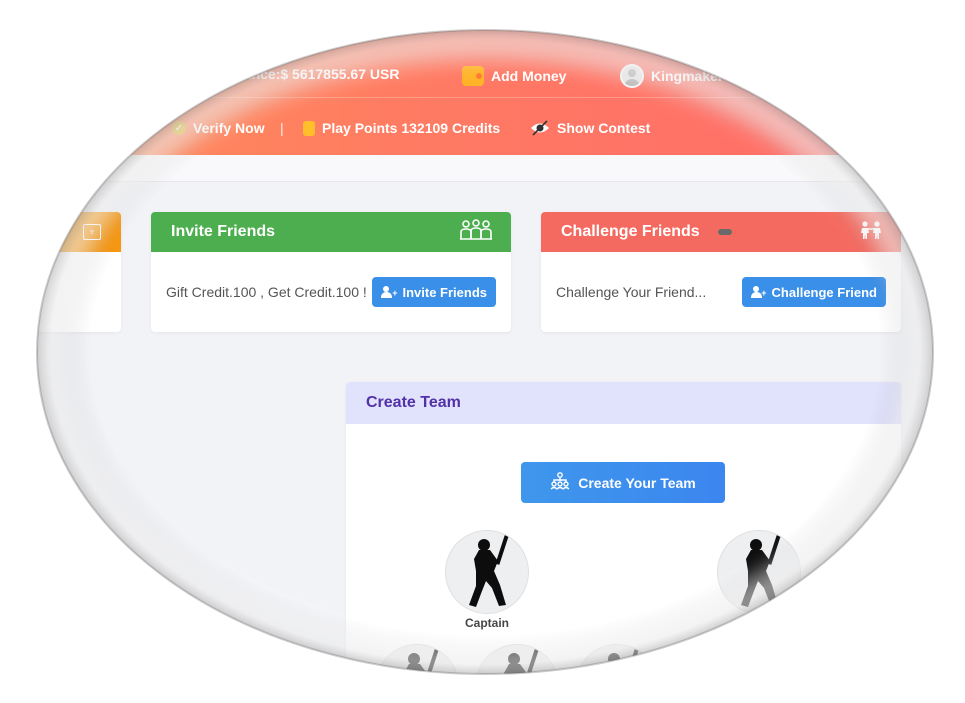 Image resolution: width=965 pixels, height=703 pixels. Describe the element at coordinates (476, 232) in the screenshot. I see `group-icon` at that location.